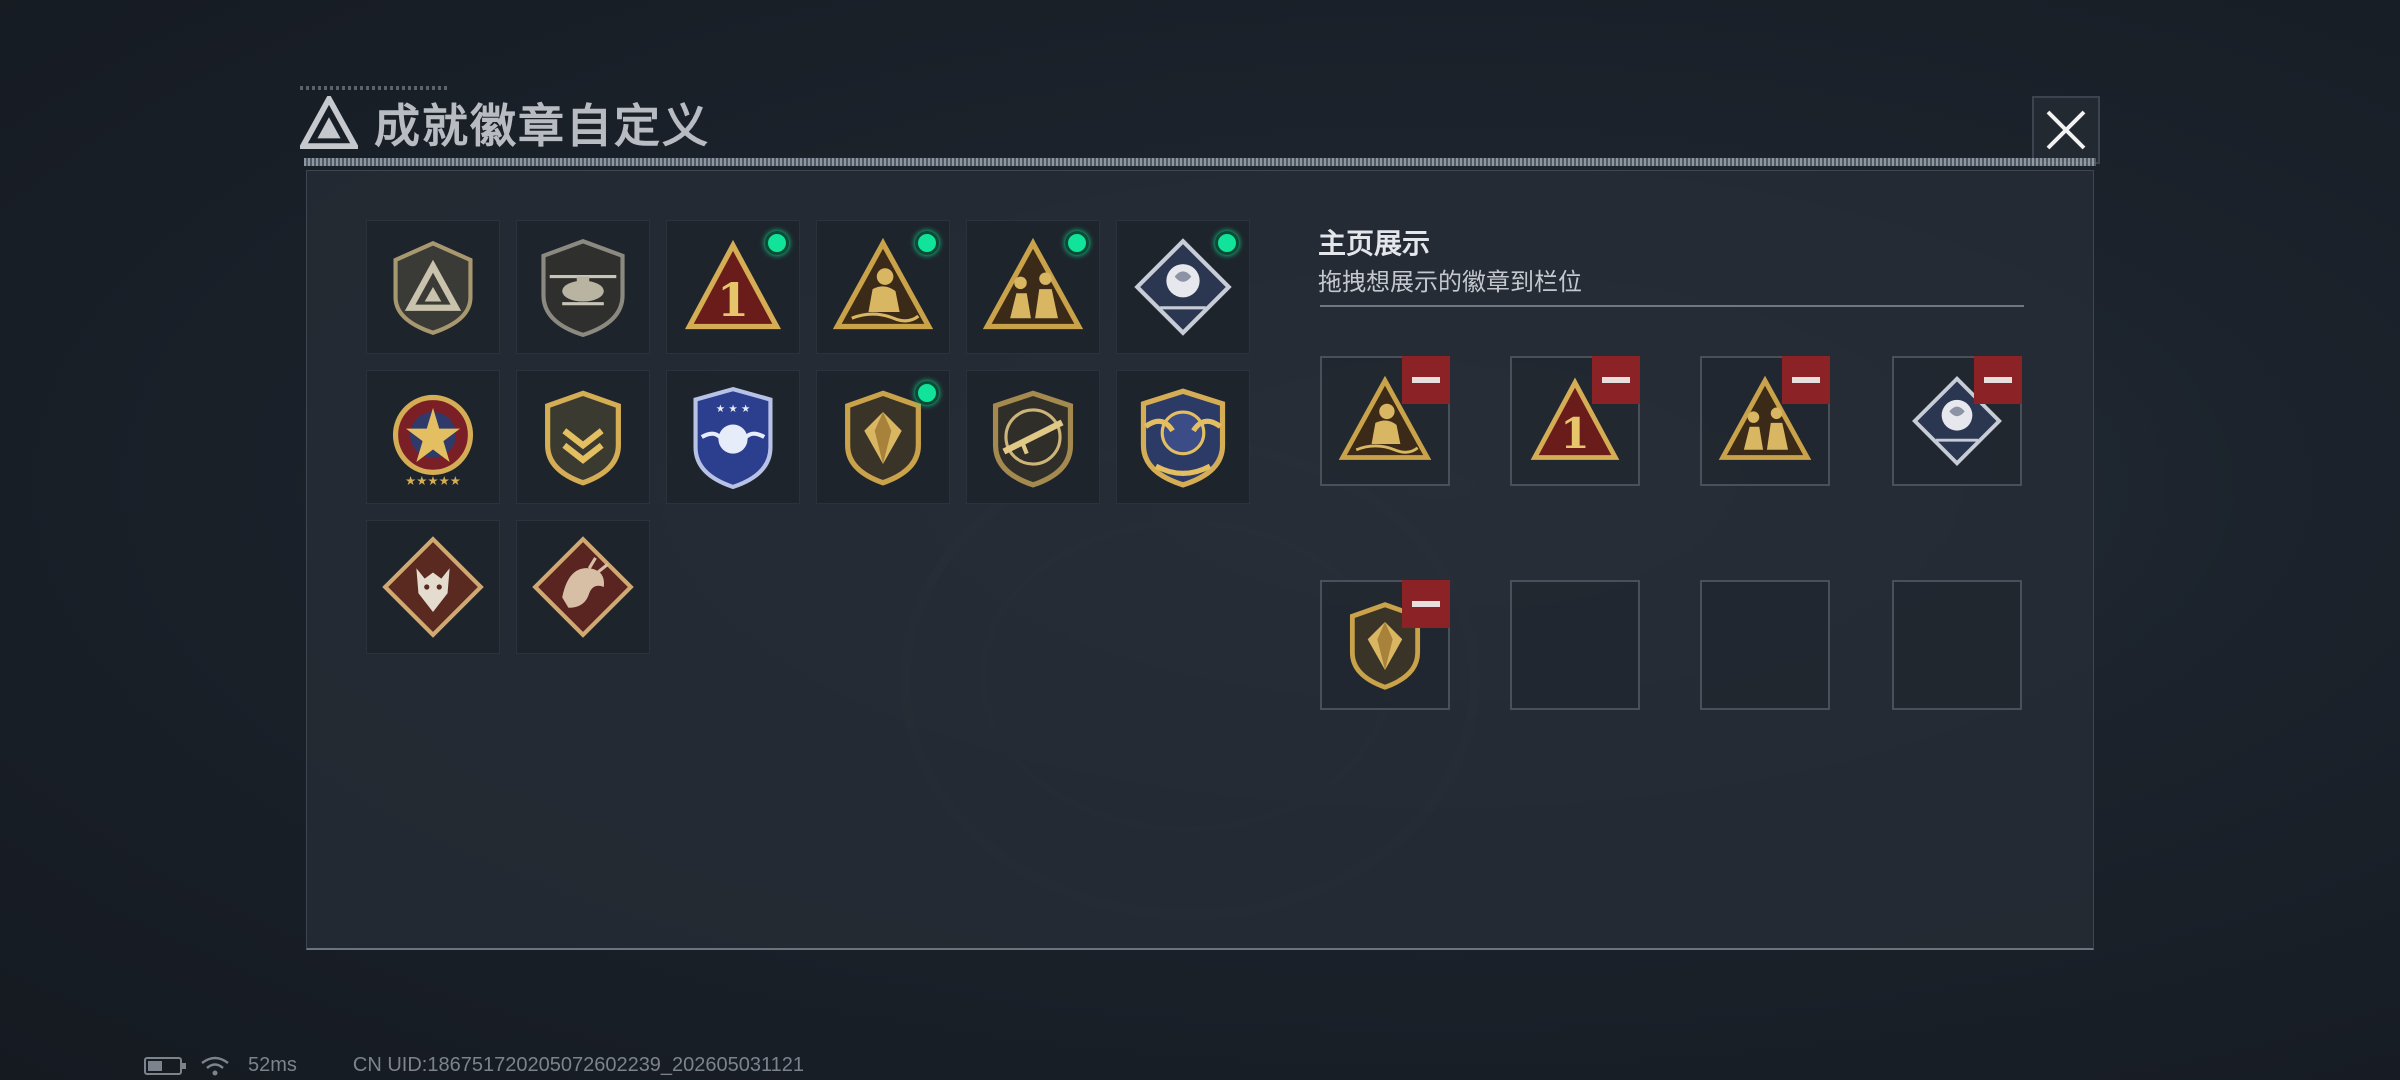 This screenshot has width=2400, height=1080. Describe the element at coordinates (1957, 645) in the screenshot. I see `showcase-slot-8-empty` at that location.